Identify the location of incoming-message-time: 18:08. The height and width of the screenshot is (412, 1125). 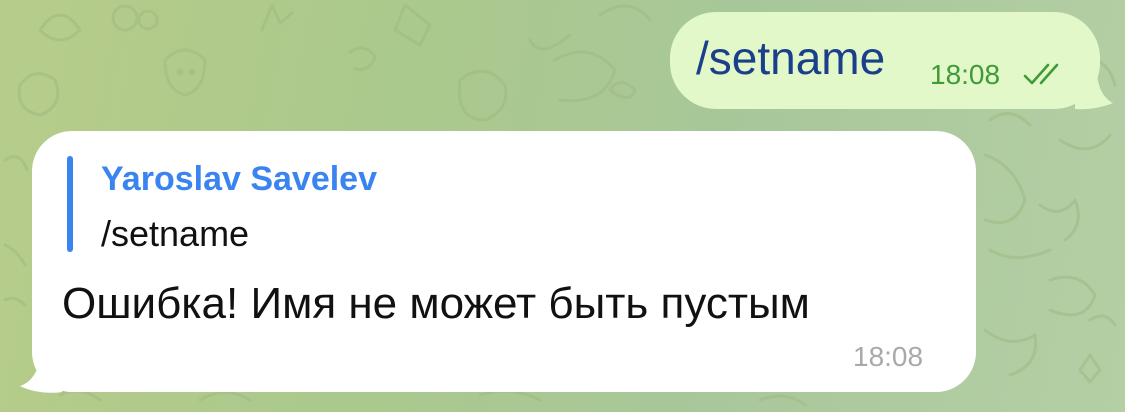
(888, 356).